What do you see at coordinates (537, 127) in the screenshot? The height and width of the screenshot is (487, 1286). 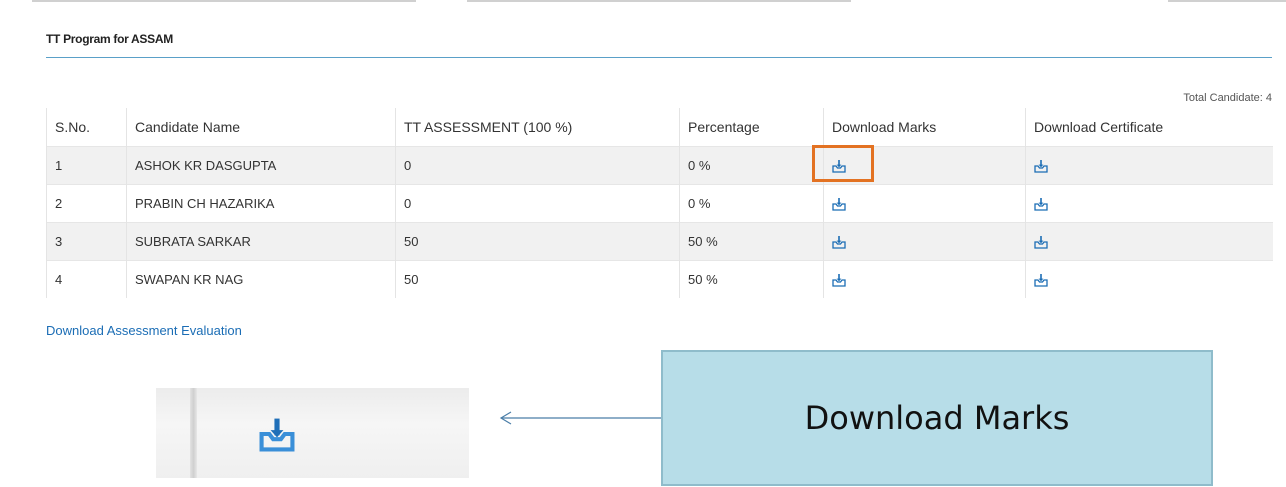 I see `col-header-assessment: TT ASSESSMENT (100 %)` at bounding box center [537, 127].